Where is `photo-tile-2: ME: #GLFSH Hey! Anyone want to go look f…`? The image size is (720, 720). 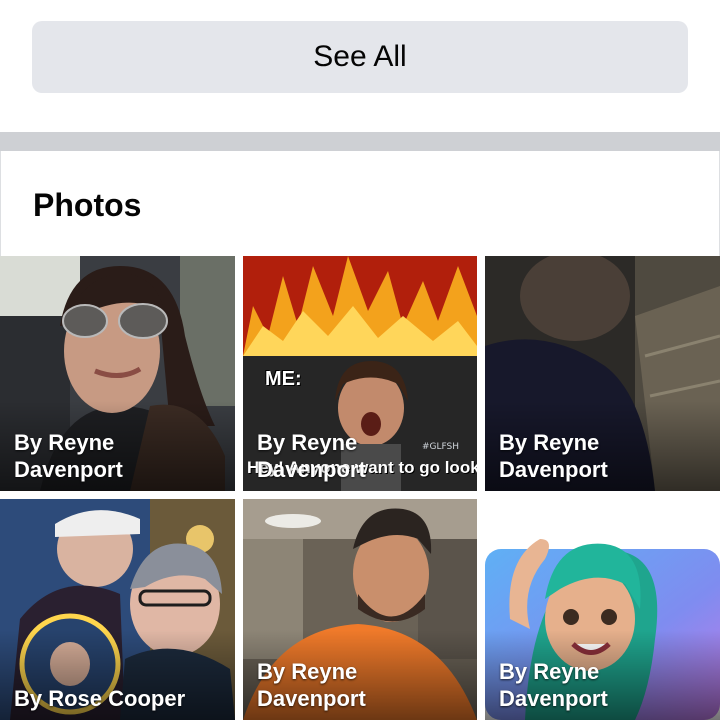 photo-tile-2: ME: #GLFSH Hey! Anyone want to go look f… is located at coordinates (360, 373).